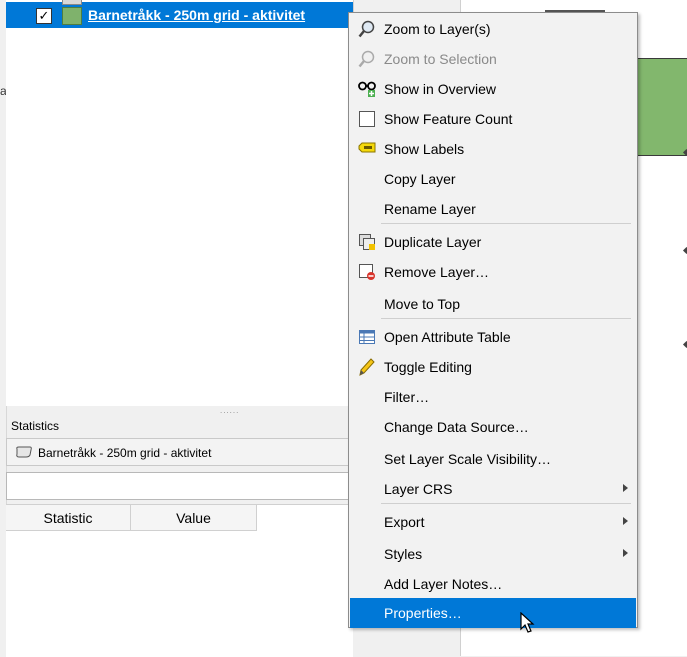  What do you see at coordinates (493, 367) in the screenshot?
I see `menu-item-toggle-editing: Toggle Editing` at bounding box center [493, 367].